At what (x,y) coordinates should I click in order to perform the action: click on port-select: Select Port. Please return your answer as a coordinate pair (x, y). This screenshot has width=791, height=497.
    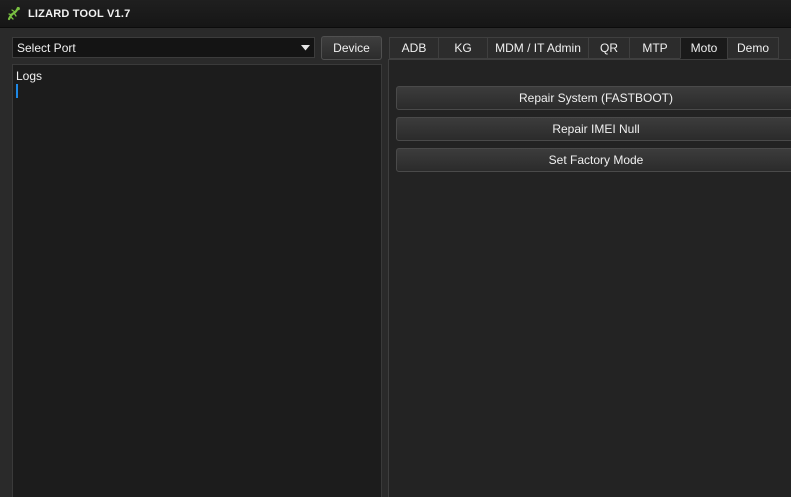
    Looking at the image, I should click on (163, 47).